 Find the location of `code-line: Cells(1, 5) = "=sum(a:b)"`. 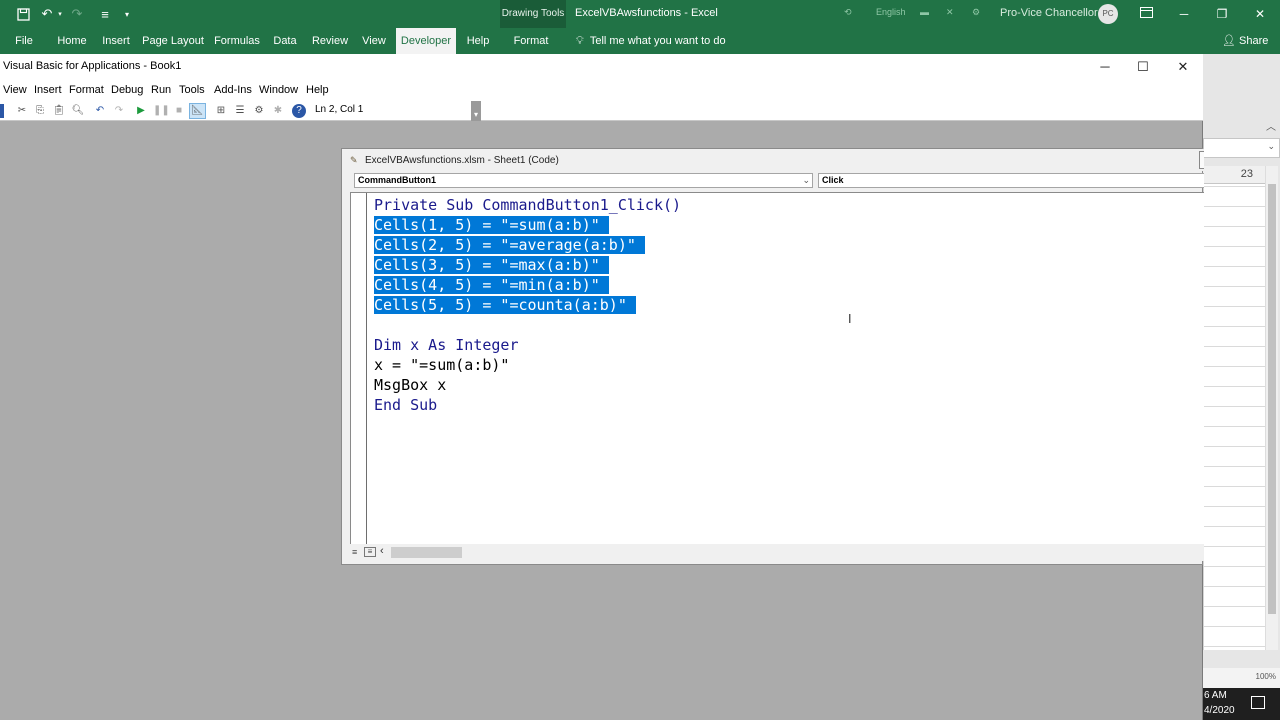

code-line: Cells(1, 5) = "=sum(a:b)" is located at coordinates (527, 225).